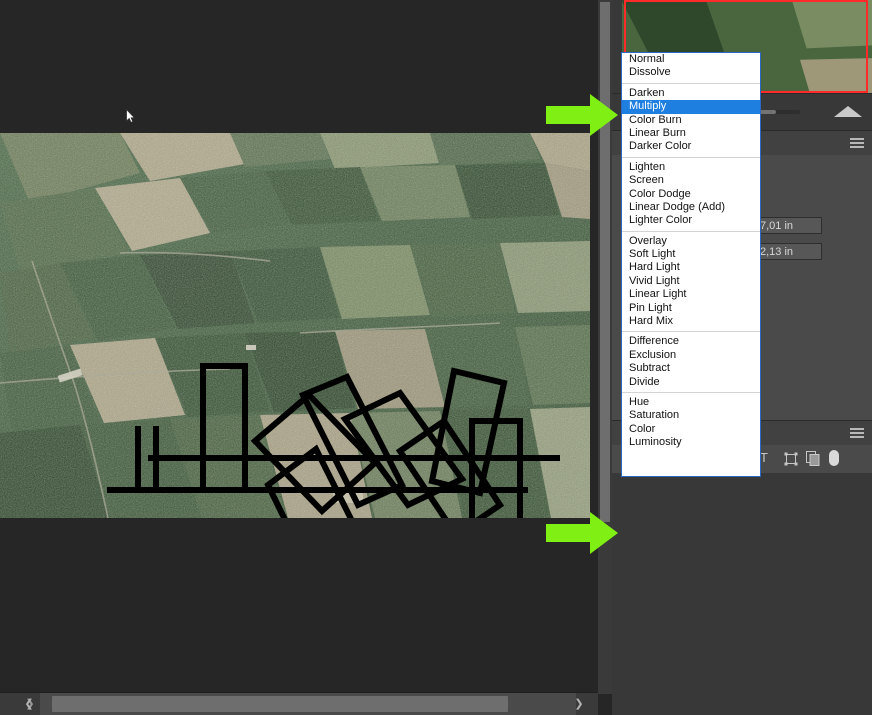  What do you see at coordinates (848, 111) in the screenshot?
I see `zoom-in-icon` at bounding box center [848, 111].